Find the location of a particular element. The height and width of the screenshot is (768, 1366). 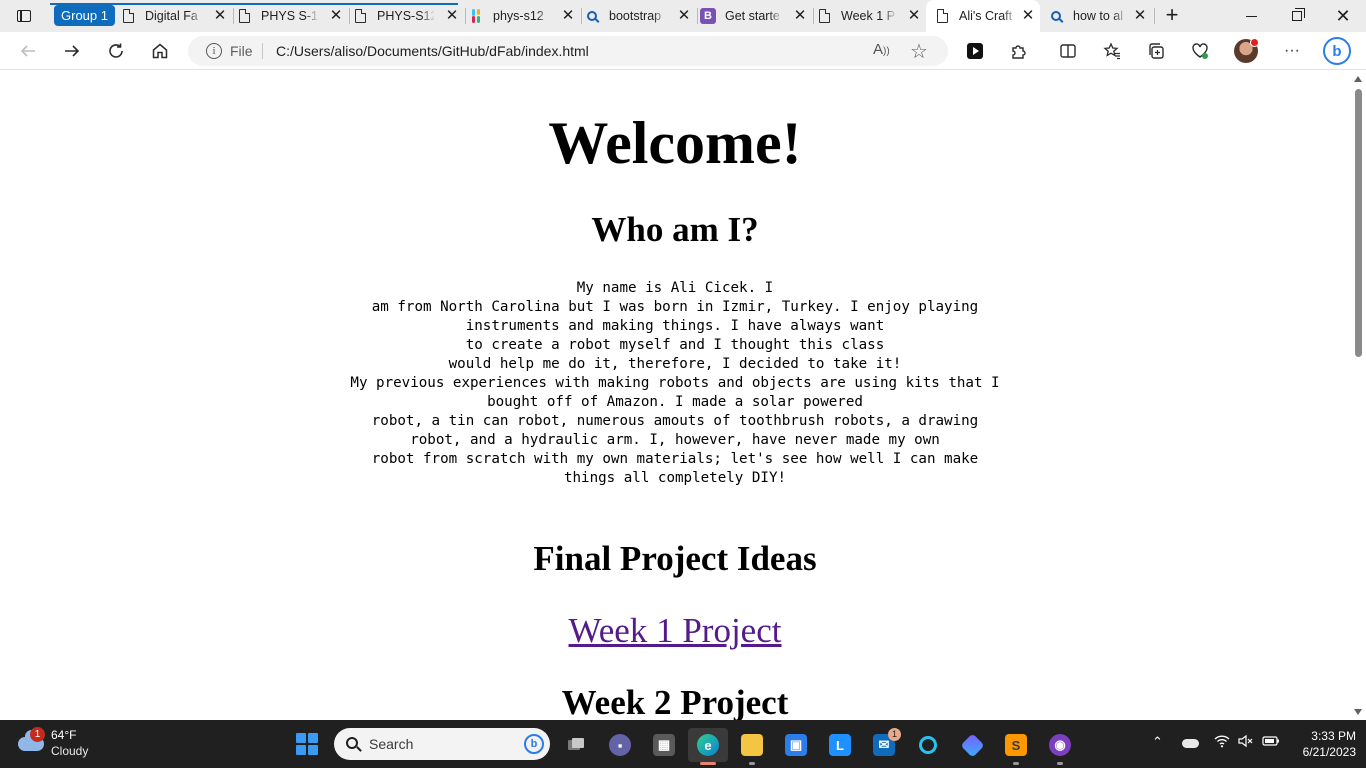

address-separator is located at coordinates (262, 51).